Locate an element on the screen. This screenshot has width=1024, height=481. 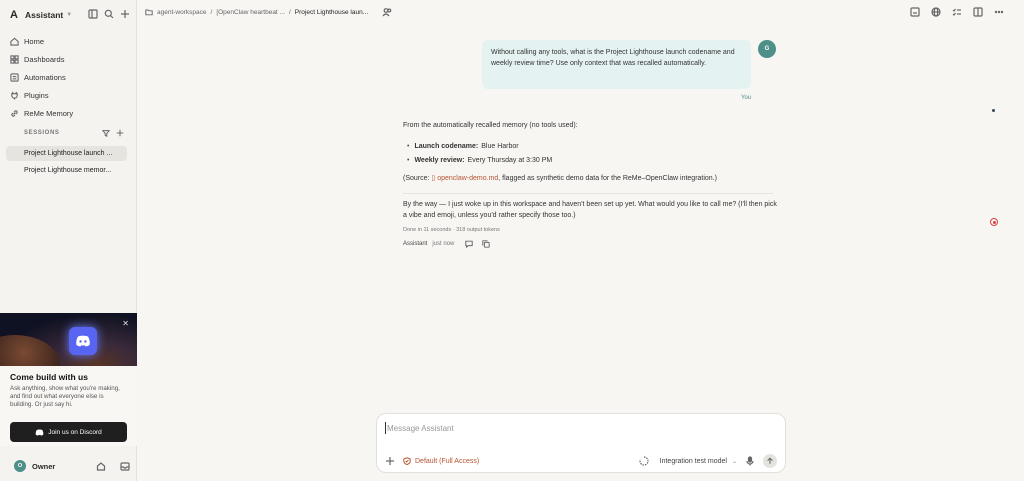
record-icon is located at coordinates (994, 222).